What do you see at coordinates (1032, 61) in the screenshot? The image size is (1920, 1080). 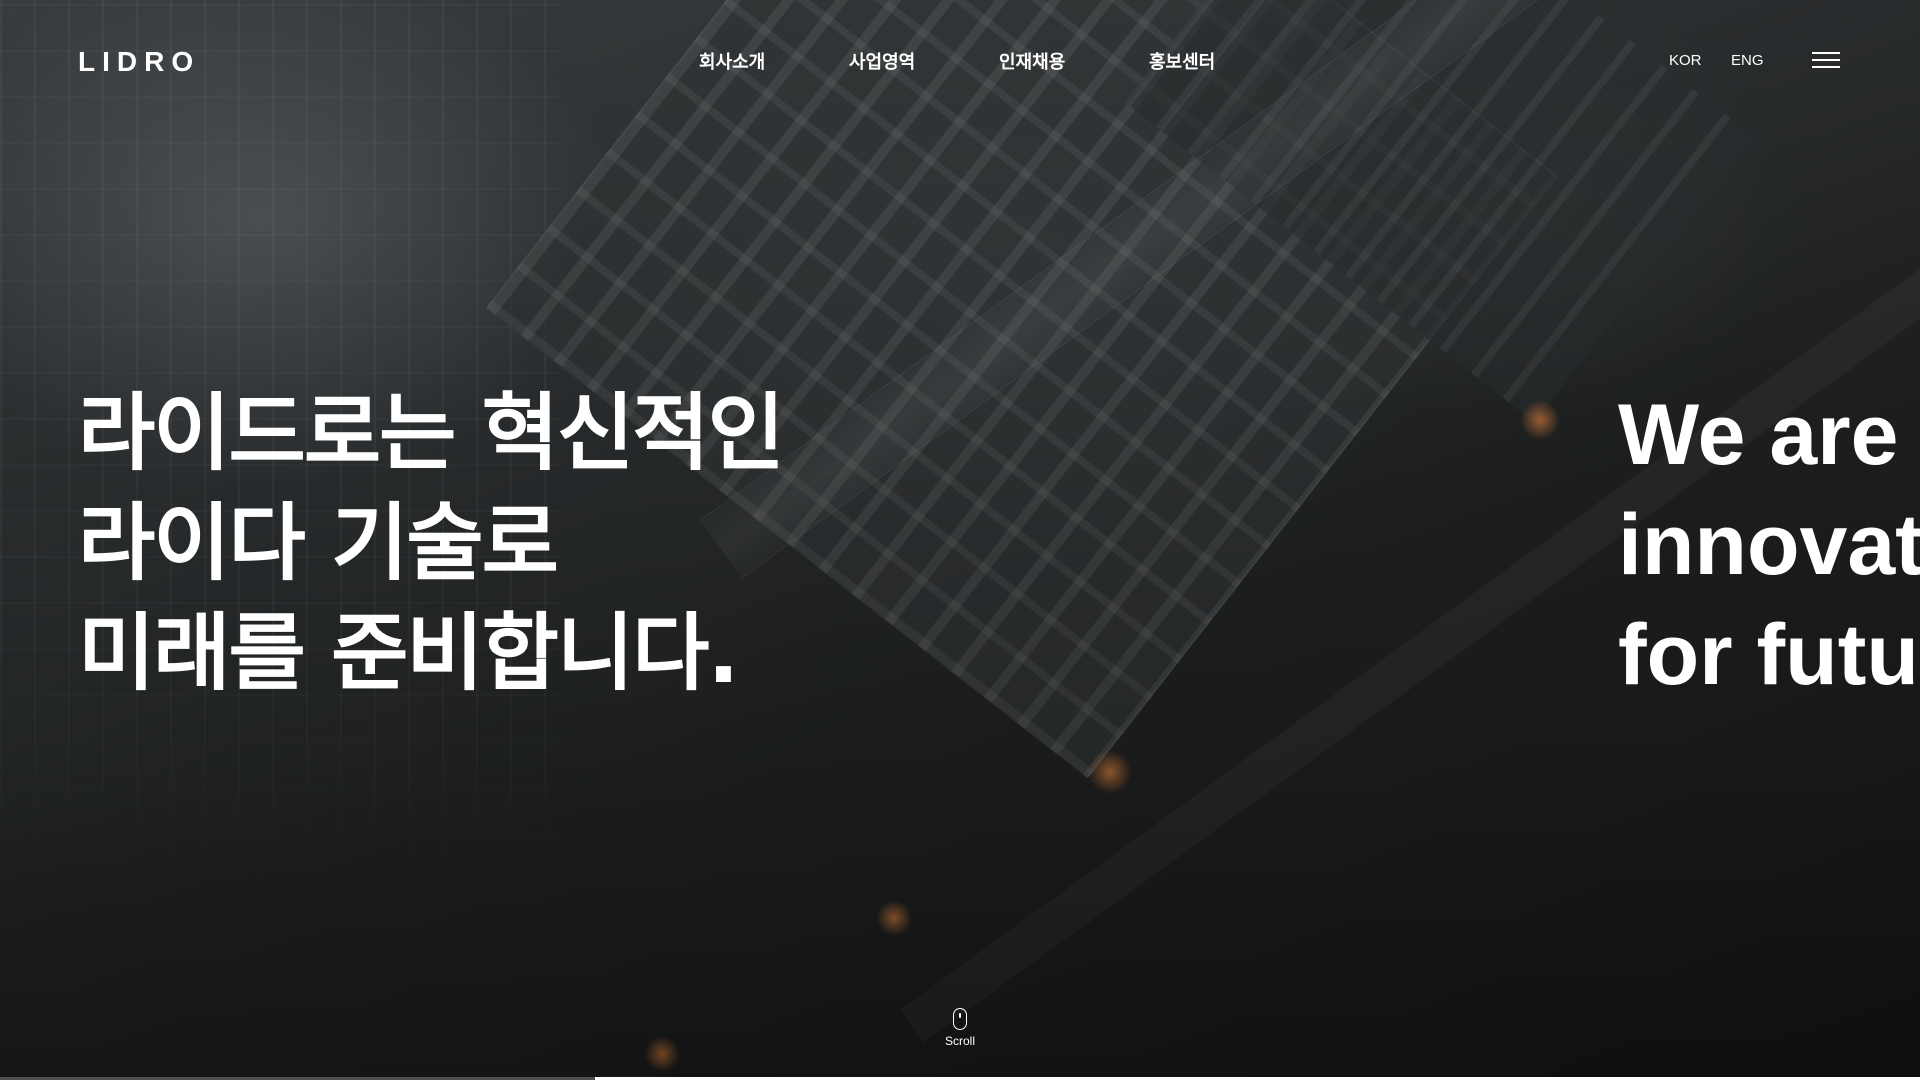 I see `nav-item-careers: 인재채용` at bounding box center [1032, 61].